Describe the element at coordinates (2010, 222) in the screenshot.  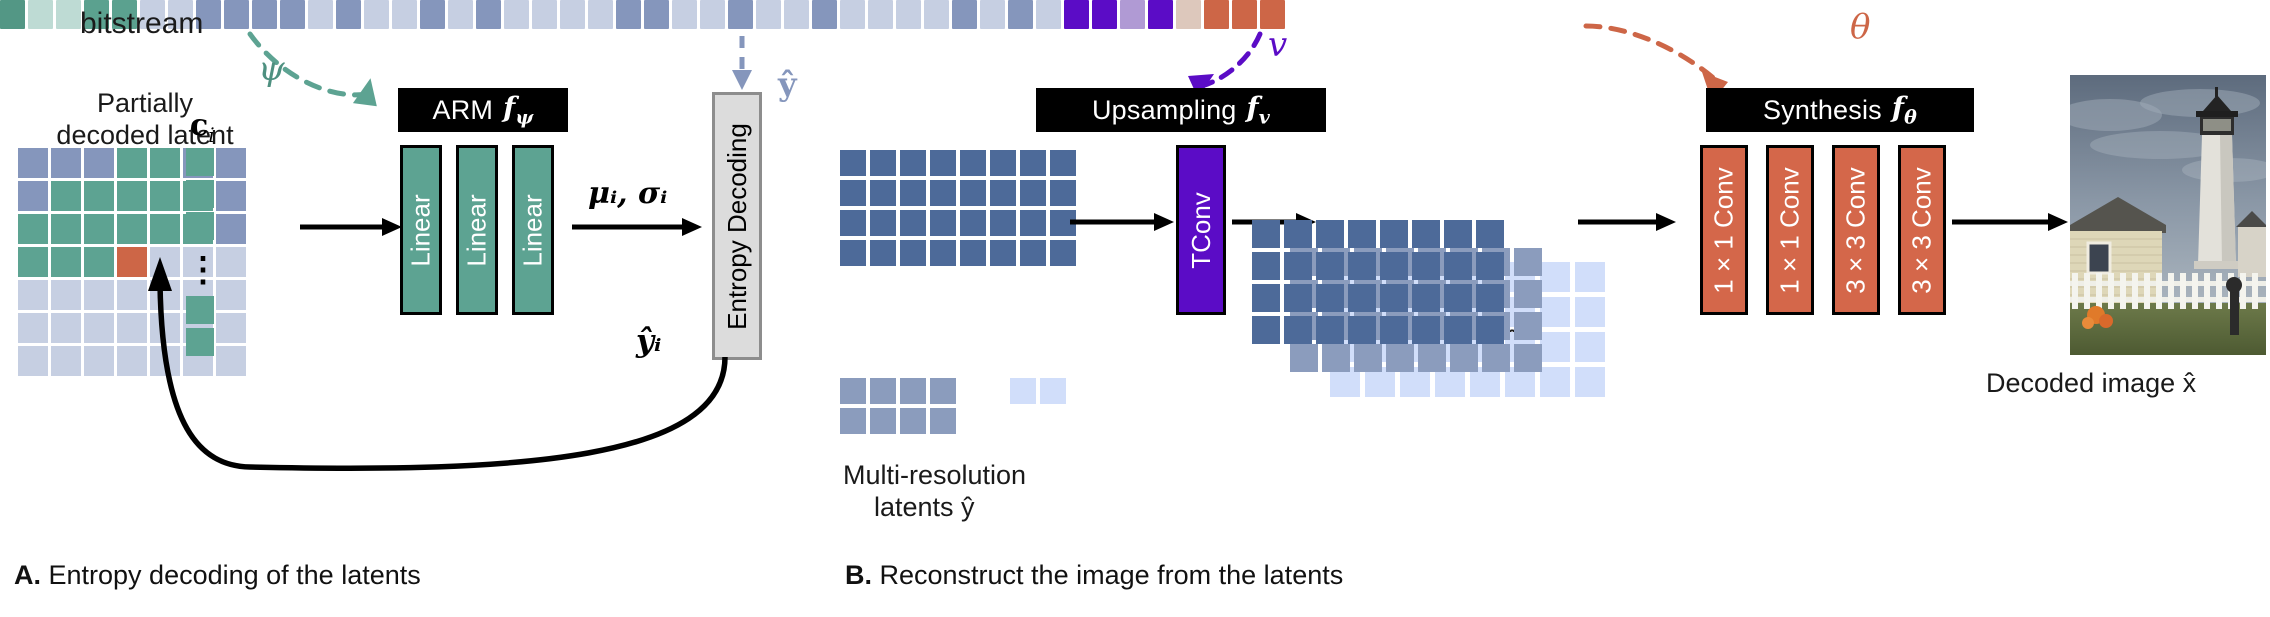
I see `synthesis-to-image-arrow` at that location.